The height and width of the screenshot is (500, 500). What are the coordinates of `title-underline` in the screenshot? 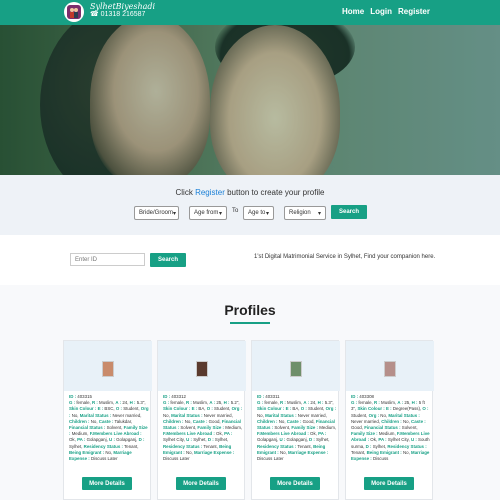 It's located at (250, 323).